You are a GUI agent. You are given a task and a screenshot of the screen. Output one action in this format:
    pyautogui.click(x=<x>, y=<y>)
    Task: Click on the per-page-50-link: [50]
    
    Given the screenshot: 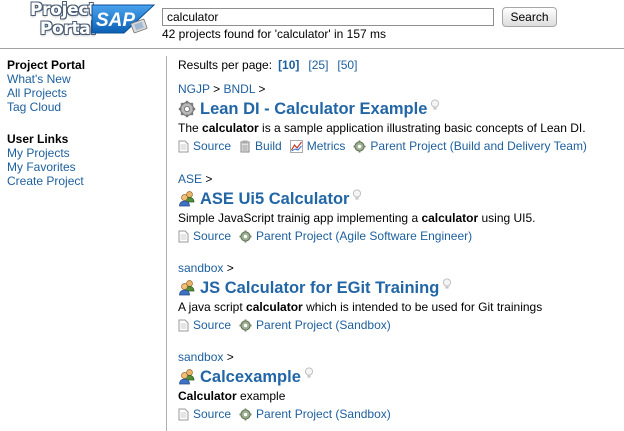 What is the action you would take?
    pyautogui.click(x=347, y=65)
    